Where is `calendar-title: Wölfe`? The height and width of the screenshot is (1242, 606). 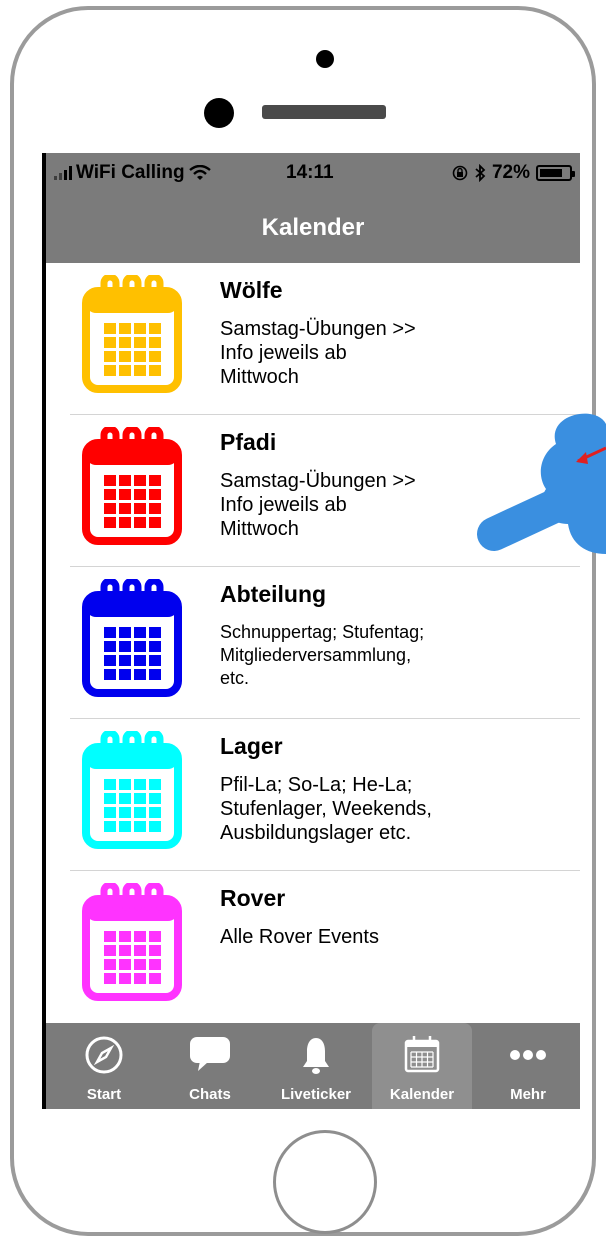
calendar-title: Wölfe is located at coordinates (251, 290).